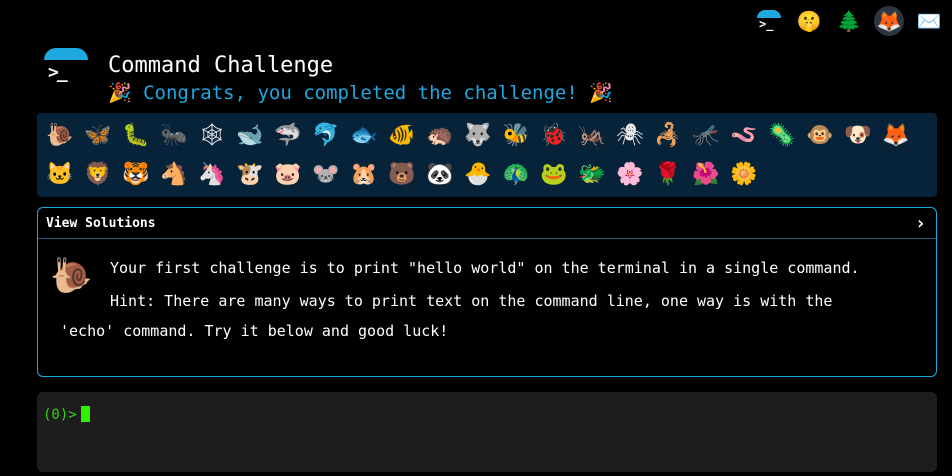 This screenshot has height=476, width=952. What do you see at coordinates (402, 135) in the screenshot?
I see `challenge-badge-icon: 🐠` at bounding box center [402, 135].